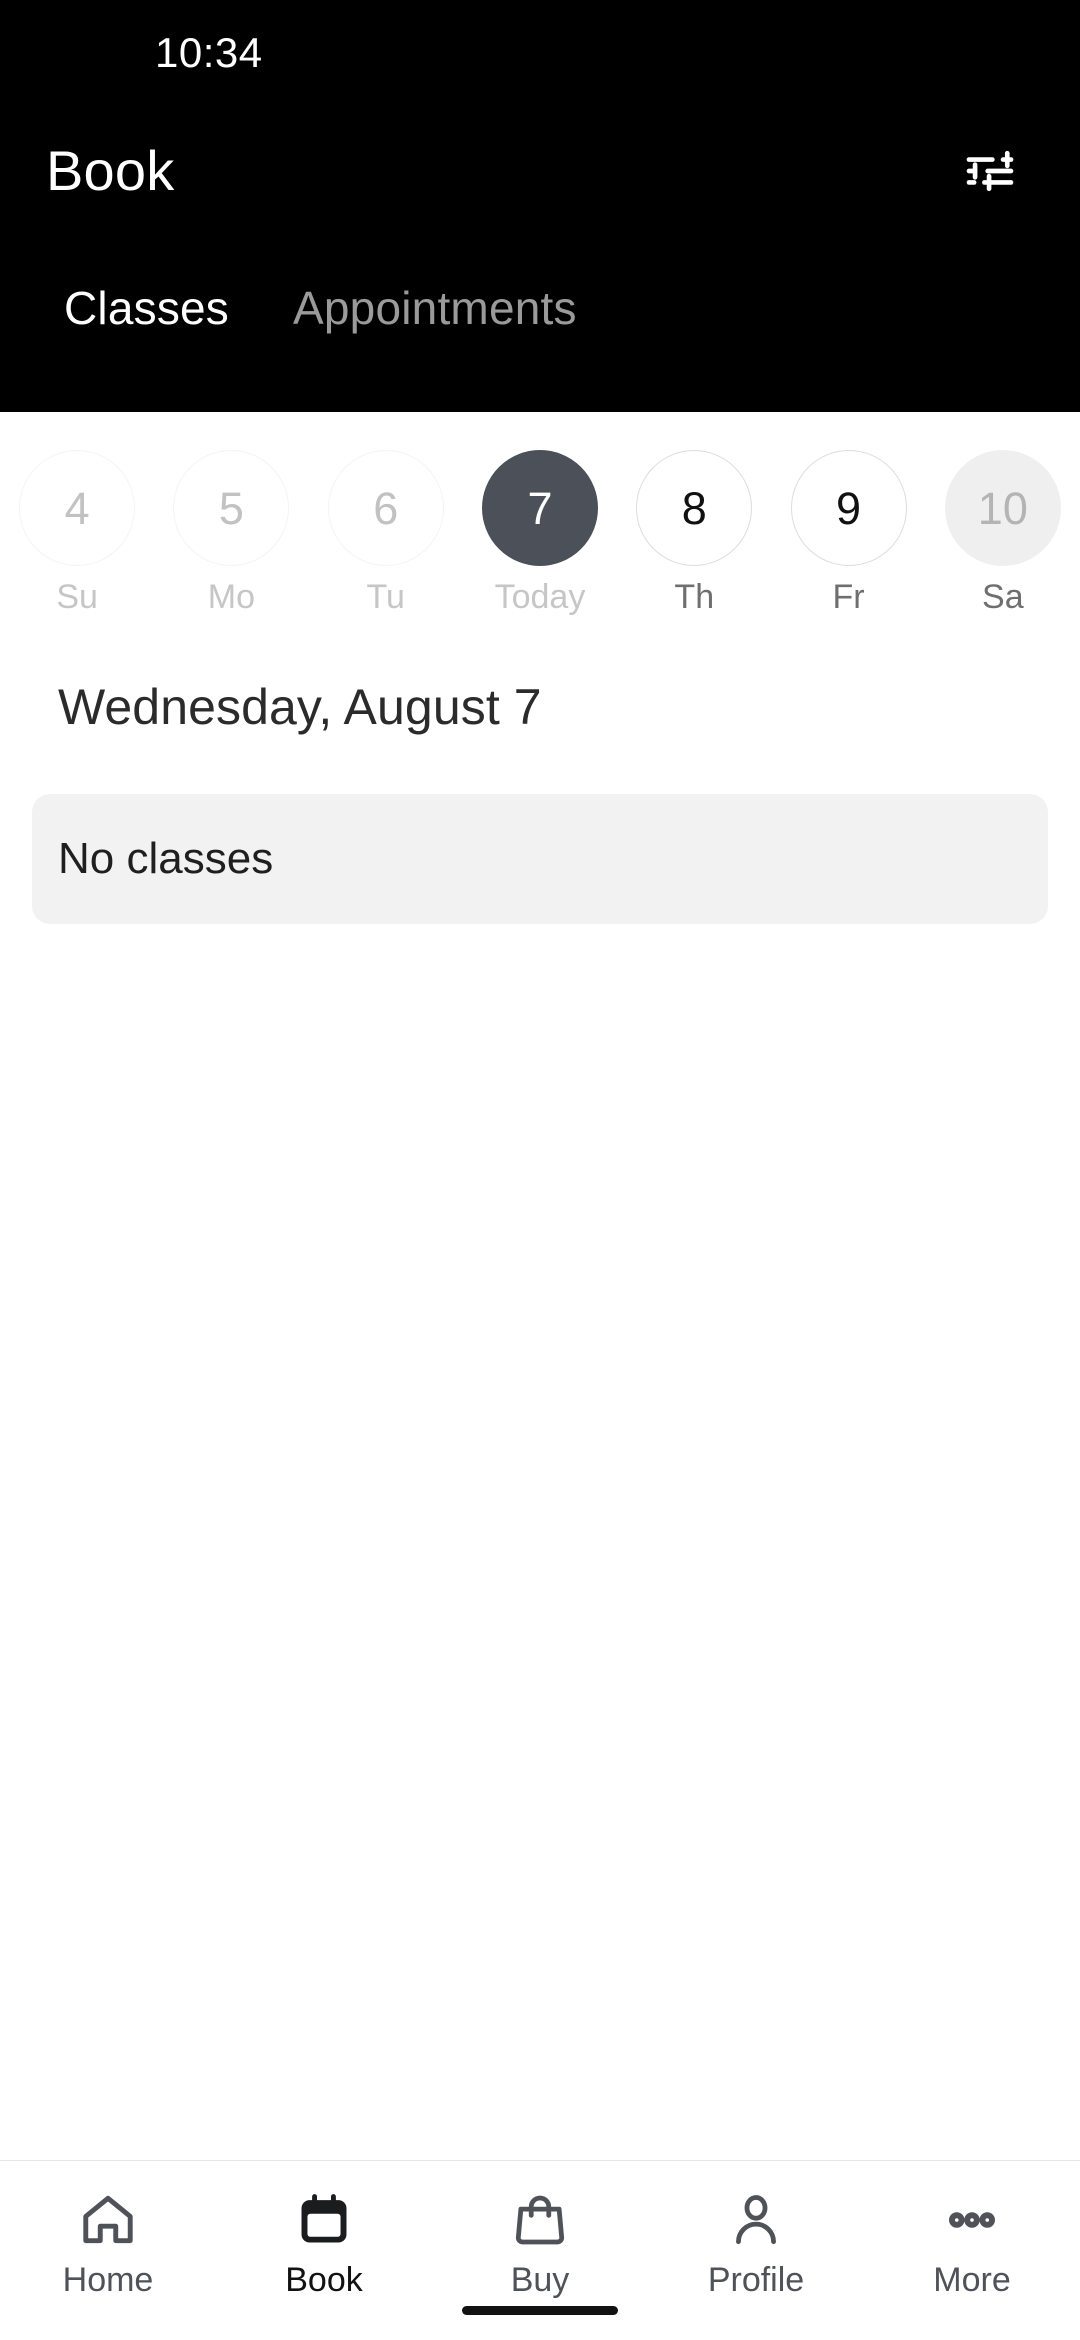  I want to click on date-number-10: 10, so click(1002, 508).